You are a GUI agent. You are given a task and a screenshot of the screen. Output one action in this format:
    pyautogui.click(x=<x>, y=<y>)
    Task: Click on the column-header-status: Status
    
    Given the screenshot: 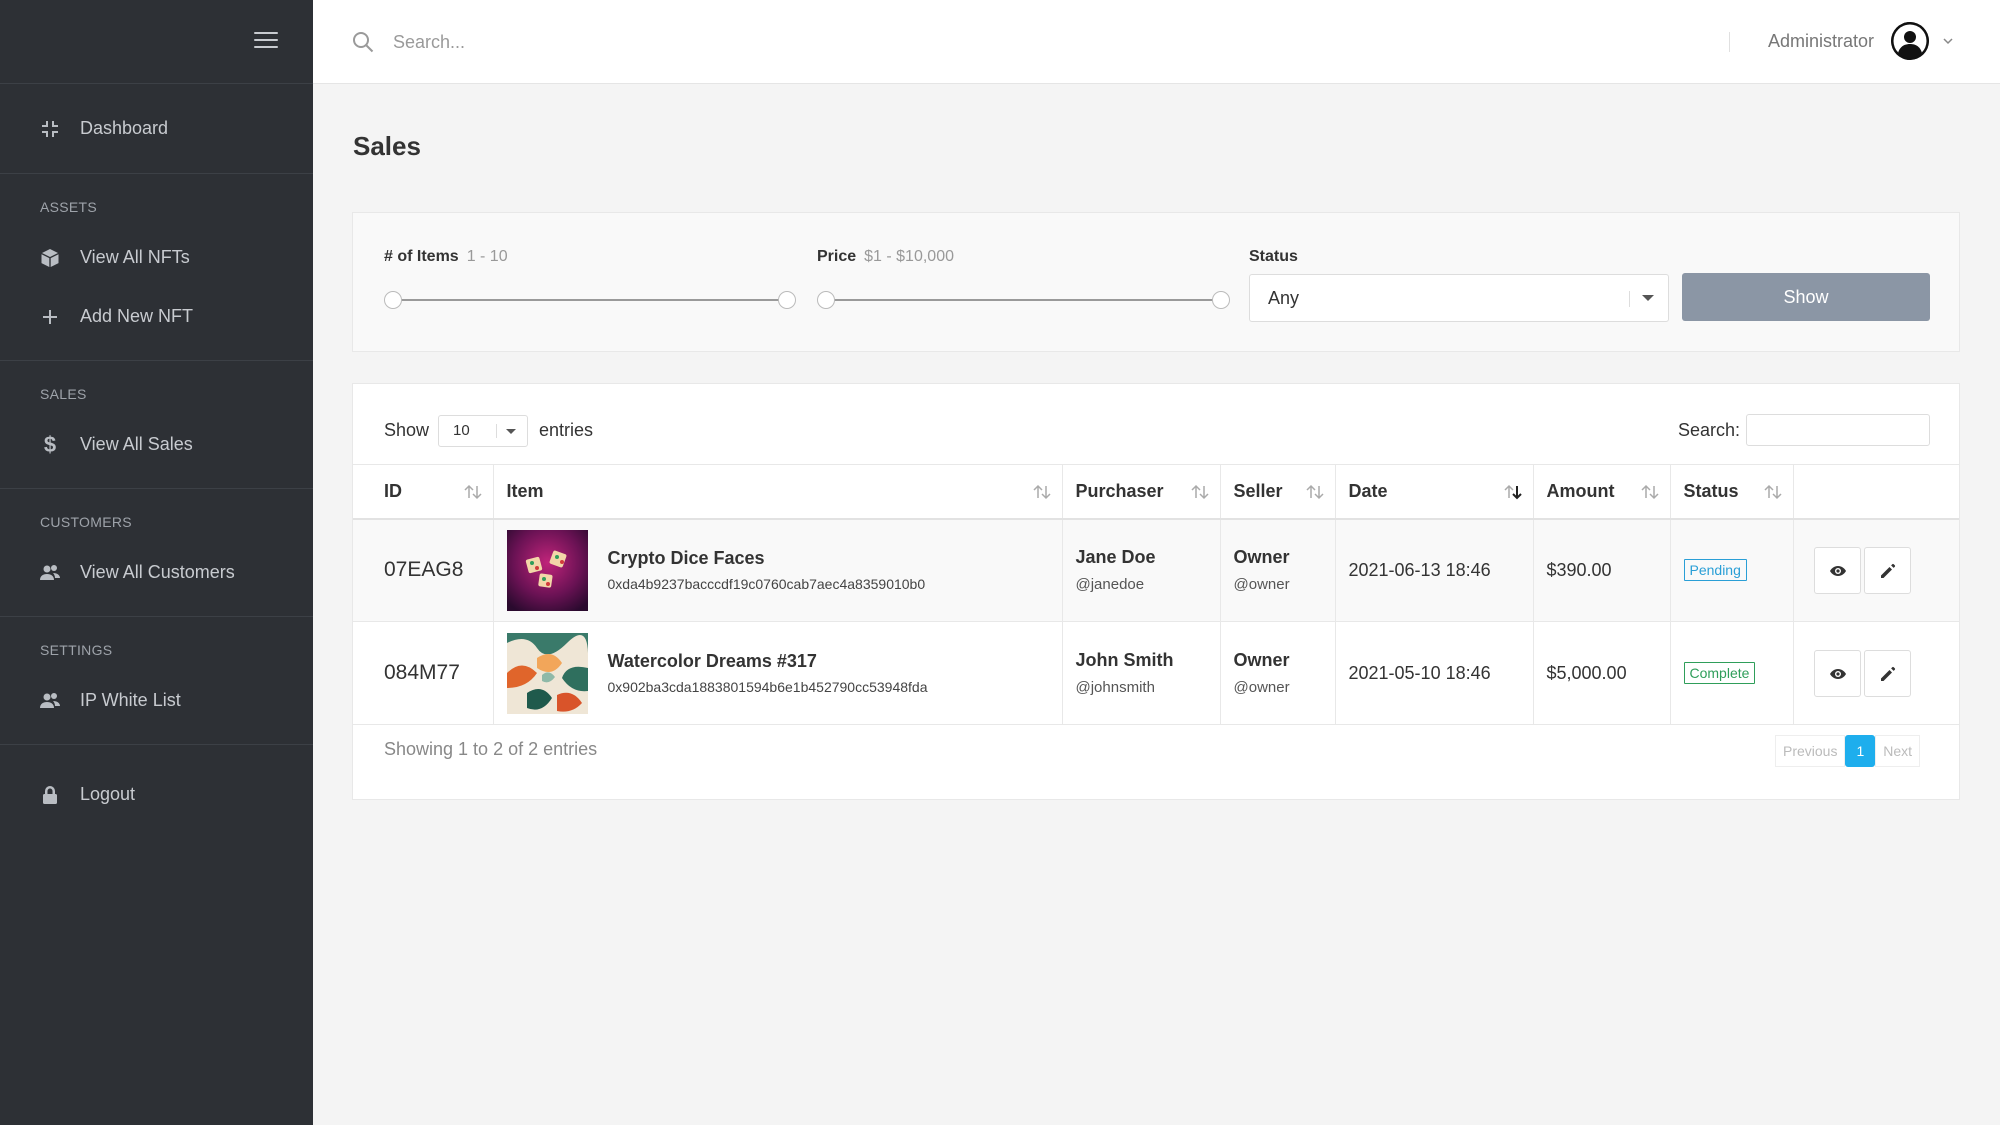 What is the action you would take?
    pyautogui.click(x=1732, y=492)
    